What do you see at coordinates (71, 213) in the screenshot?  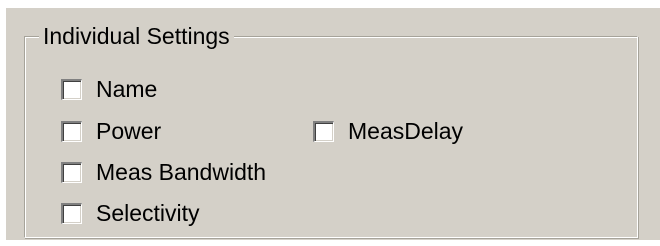 I see `selectivity-checkbox` at bounding box center [71, 213].